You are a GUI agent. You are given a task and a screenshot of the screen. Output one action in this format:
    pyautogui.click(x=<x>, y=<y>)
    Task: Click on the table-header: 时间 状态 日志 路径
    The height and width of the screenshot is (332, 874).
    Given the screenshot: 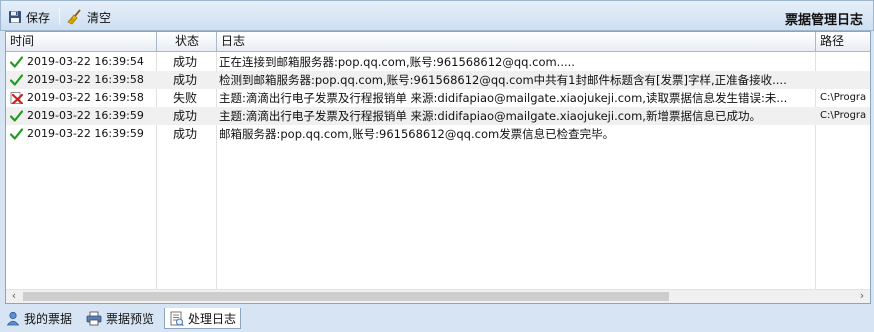 What is the action you would take?
    pyautogui.click(x=438, y=42)
    